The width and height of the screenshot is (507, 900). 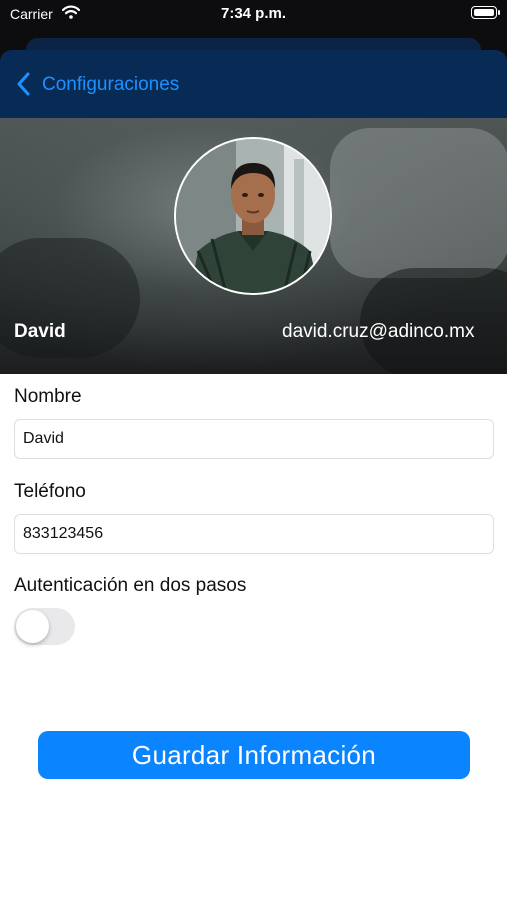 I want to click on status-bar: Carrier 7:34 p.m., so click(x=253, y=15).